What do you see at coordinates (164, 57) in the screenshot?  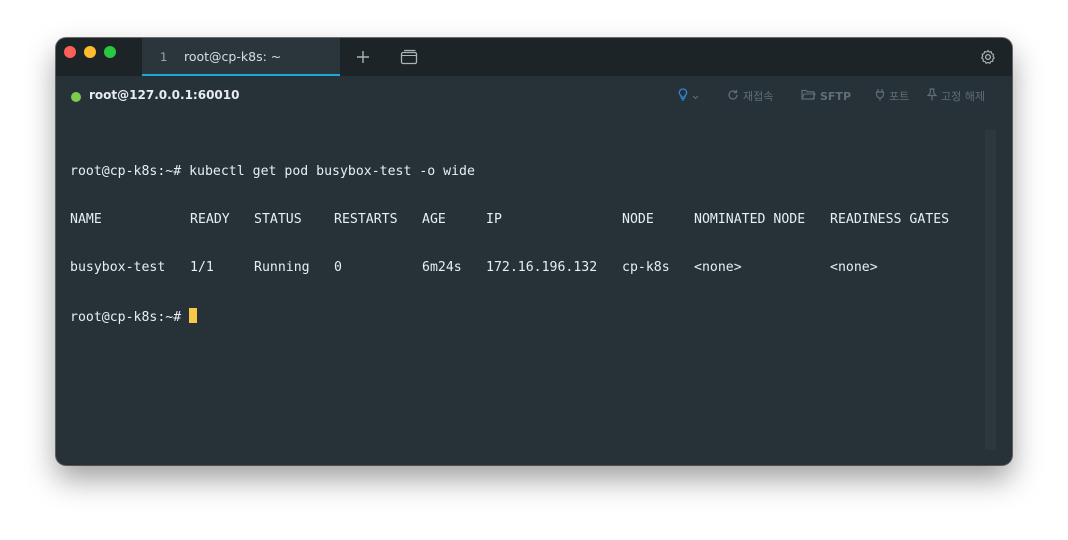 I see `tab-index: 1` at bounding box center [164, 57].